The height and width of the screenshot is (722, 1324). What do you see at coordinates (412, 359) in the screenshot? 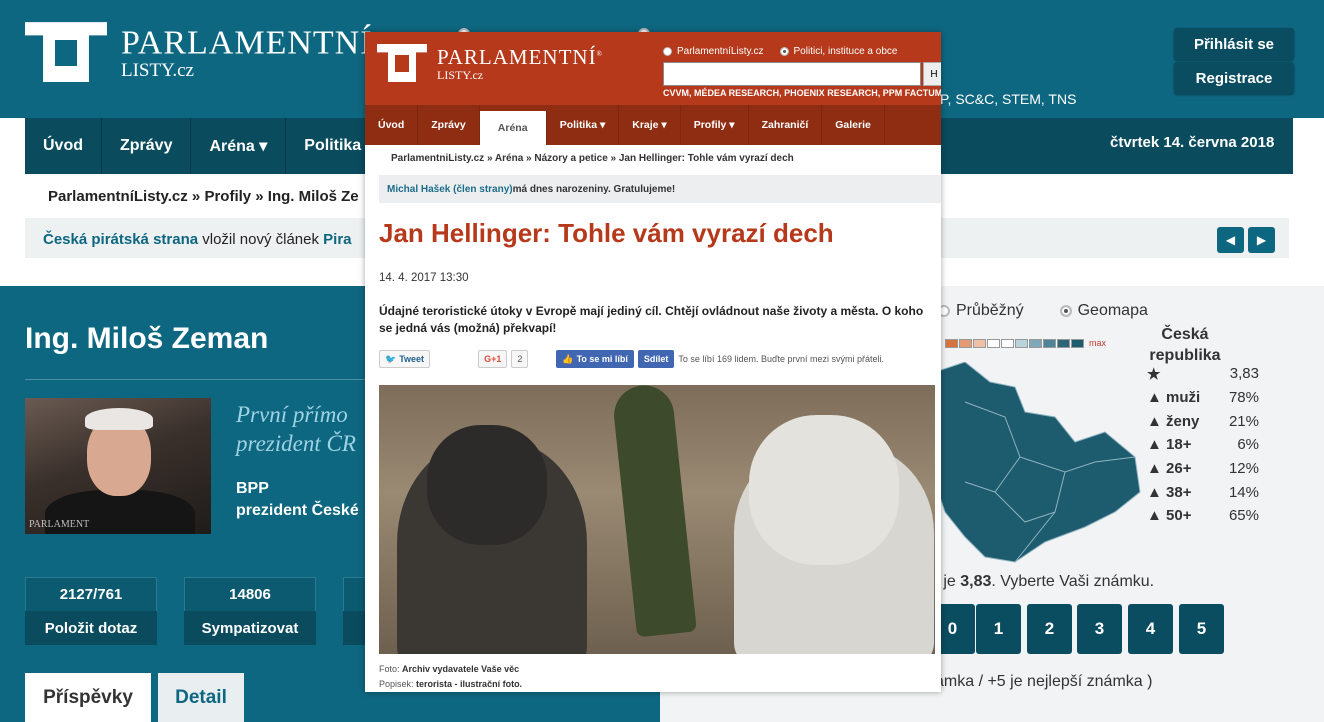
I see `tweet-label: Tweet` at bounding box center [412, 359].